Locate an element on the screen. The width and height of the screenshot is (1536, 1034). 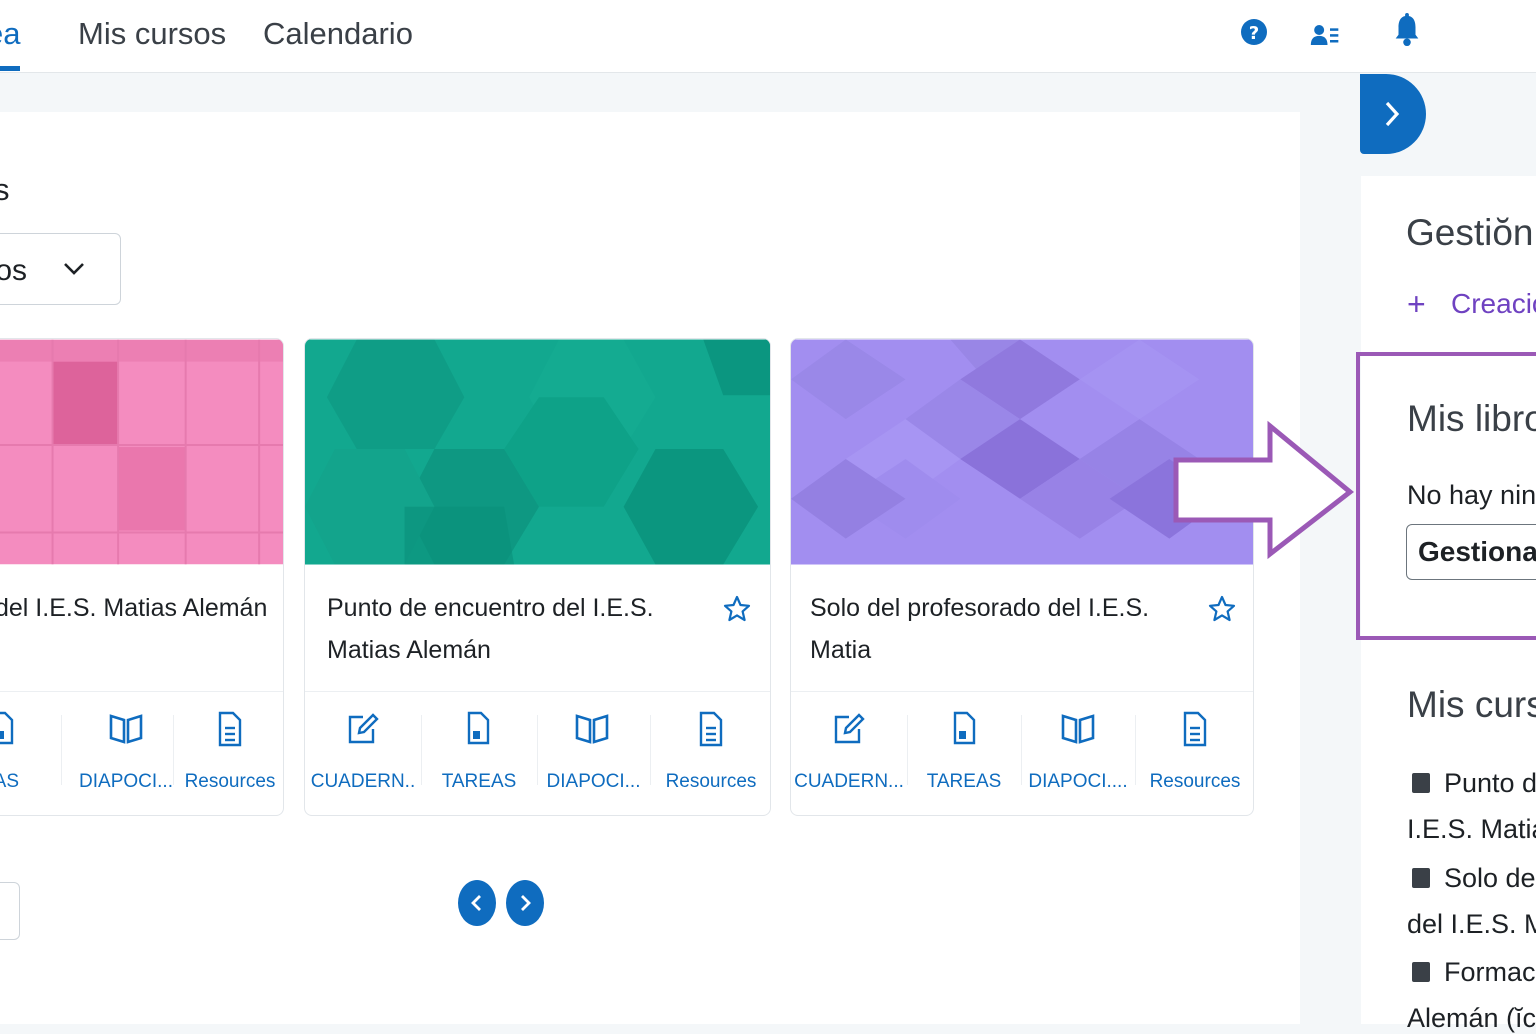
help-icon: ? is located at coordinates (1254, 32).